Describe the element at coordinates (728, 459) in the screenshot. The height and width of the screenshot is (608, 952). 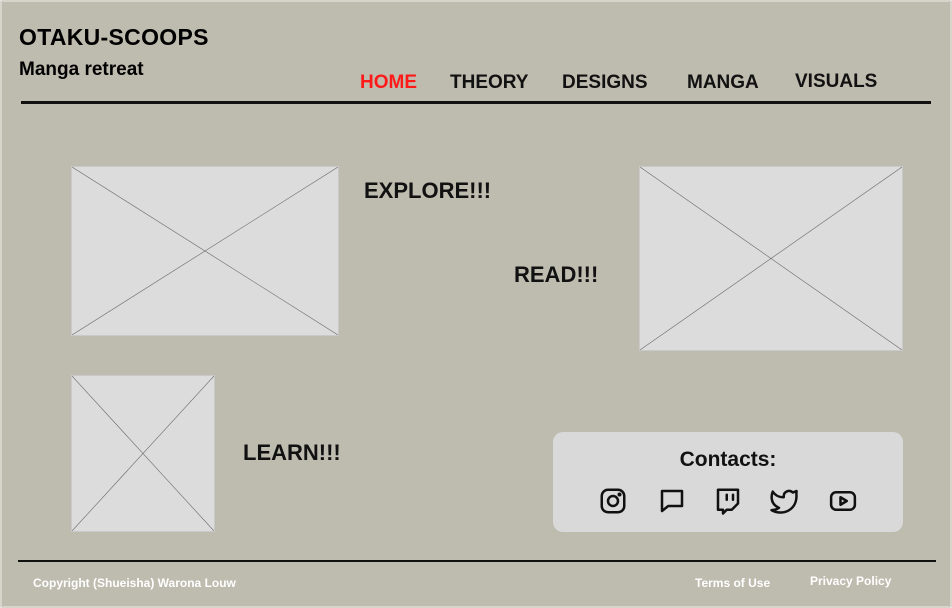
I see `contacts-title: Contacts:` at that location.